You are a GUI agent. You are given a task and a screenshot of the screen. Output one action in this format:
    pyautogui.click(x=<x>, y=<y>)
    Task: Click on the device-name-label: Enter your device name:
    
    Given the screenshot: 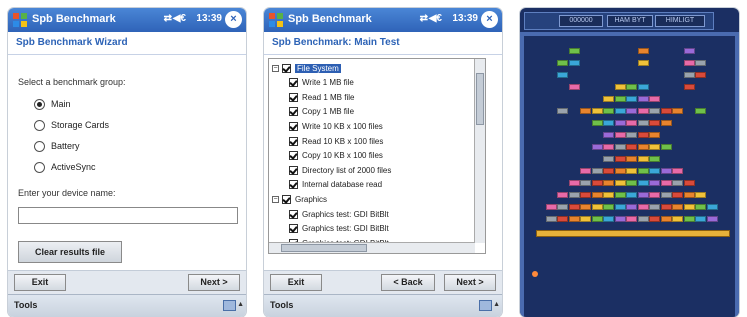 What is the action you would take?
    pyautogui.click(x=67, y=193)
    